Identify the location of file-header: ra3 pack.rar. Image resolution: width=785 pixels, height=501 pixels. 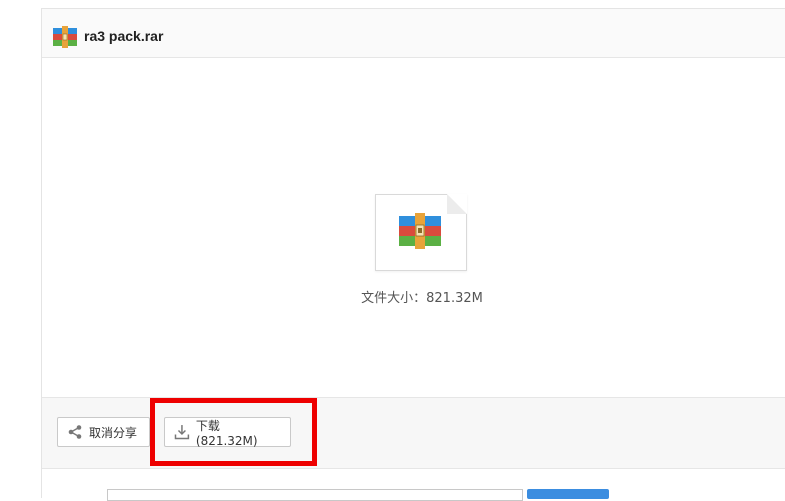
(413, 33).